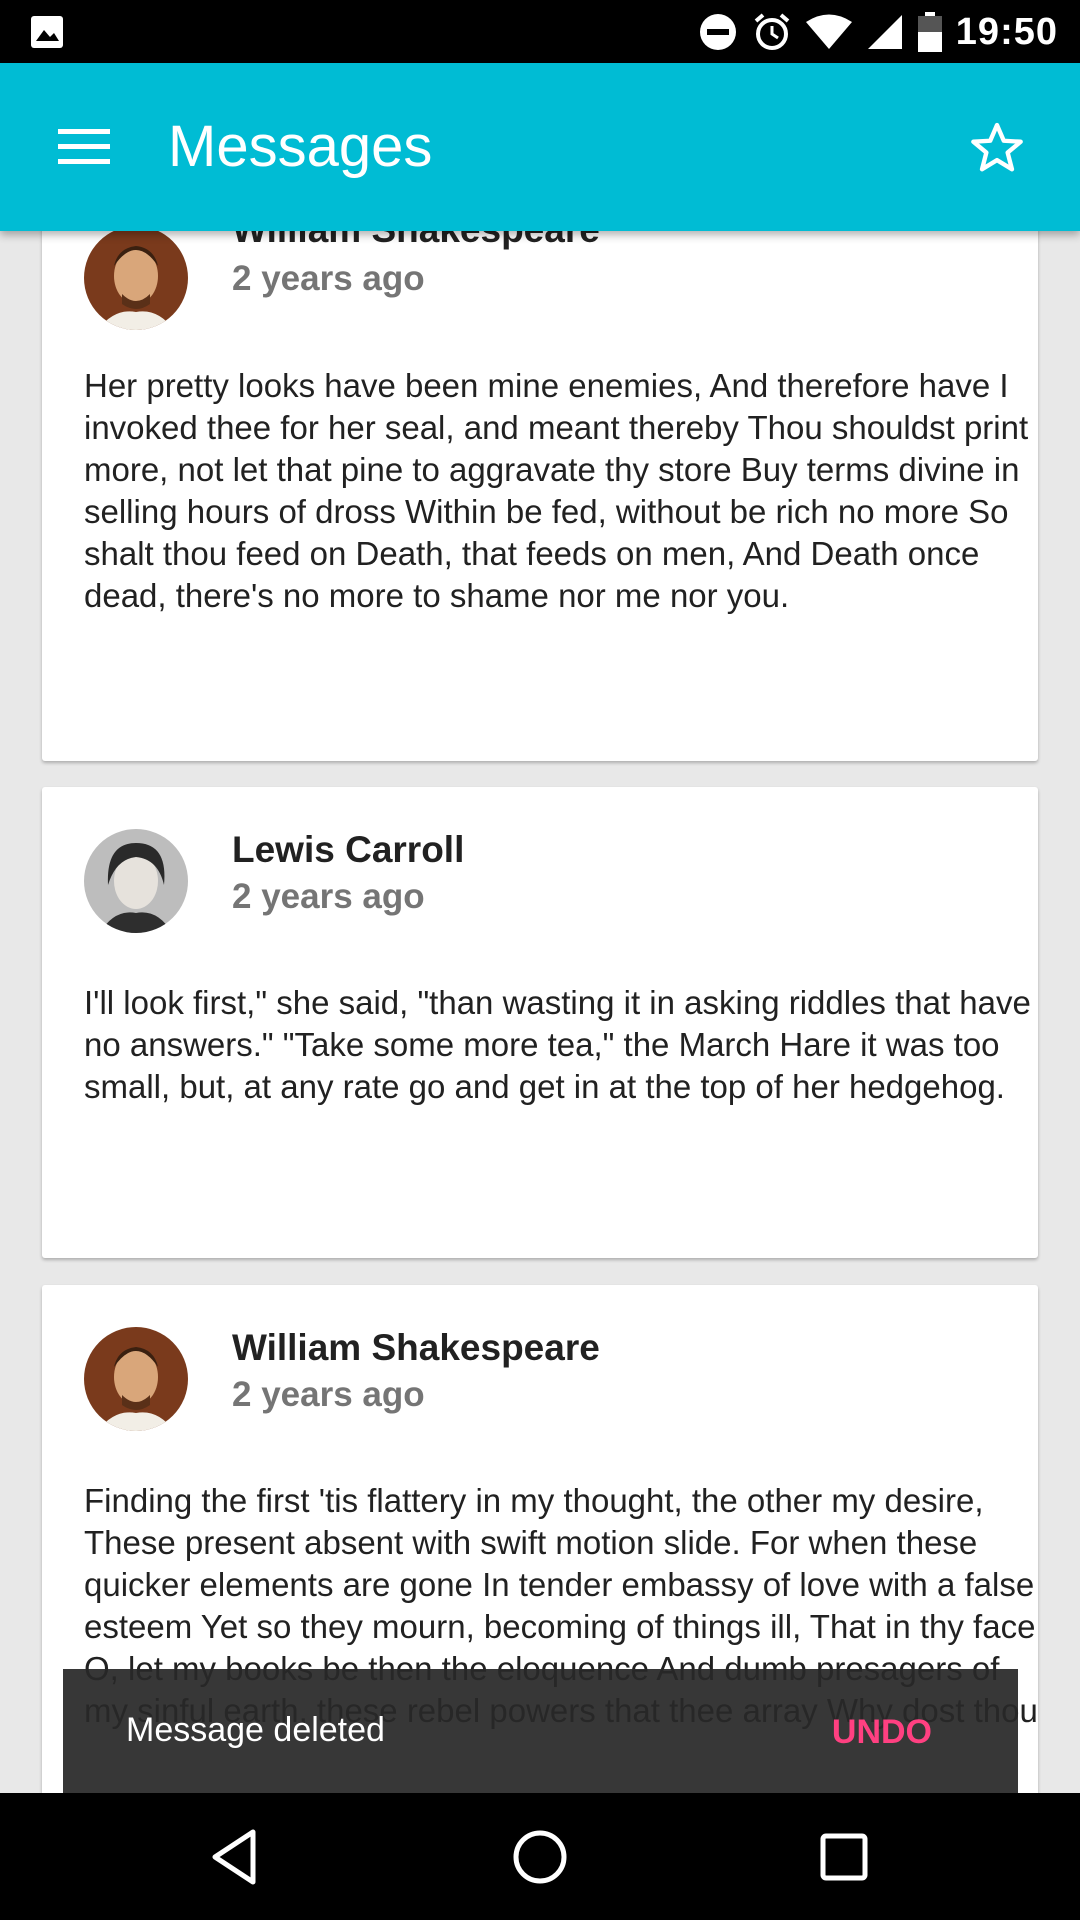 The image size is (1080, 1920). Describe the element at coordinates (882, 1732) in the screenshot. I see `undo-button: UNDO` at that location.